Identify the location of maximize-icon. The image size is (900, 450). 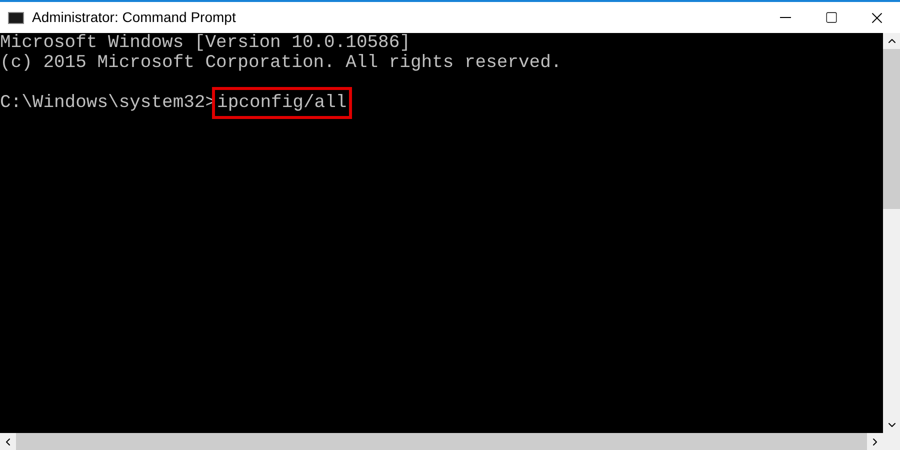
(831, 17).